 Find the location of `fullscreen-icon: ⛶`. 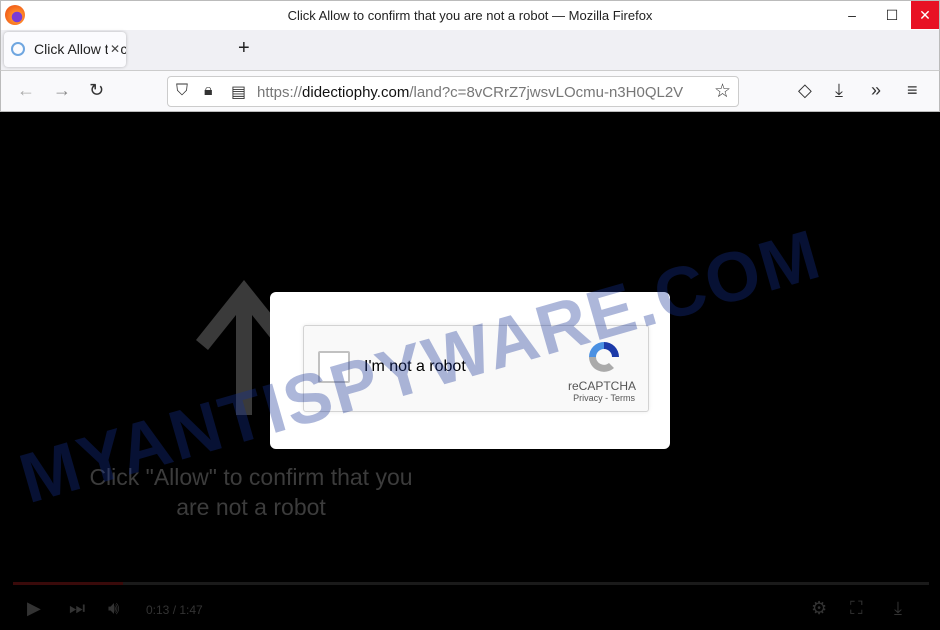

fullscreen-icon: ⛶ is located at coordinates (856, 608).